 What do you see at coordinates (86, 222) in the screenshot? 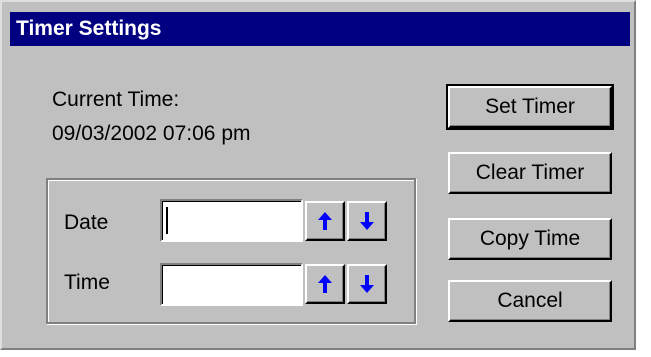
I see `date-label: Date` at bounding box center [86, 222].